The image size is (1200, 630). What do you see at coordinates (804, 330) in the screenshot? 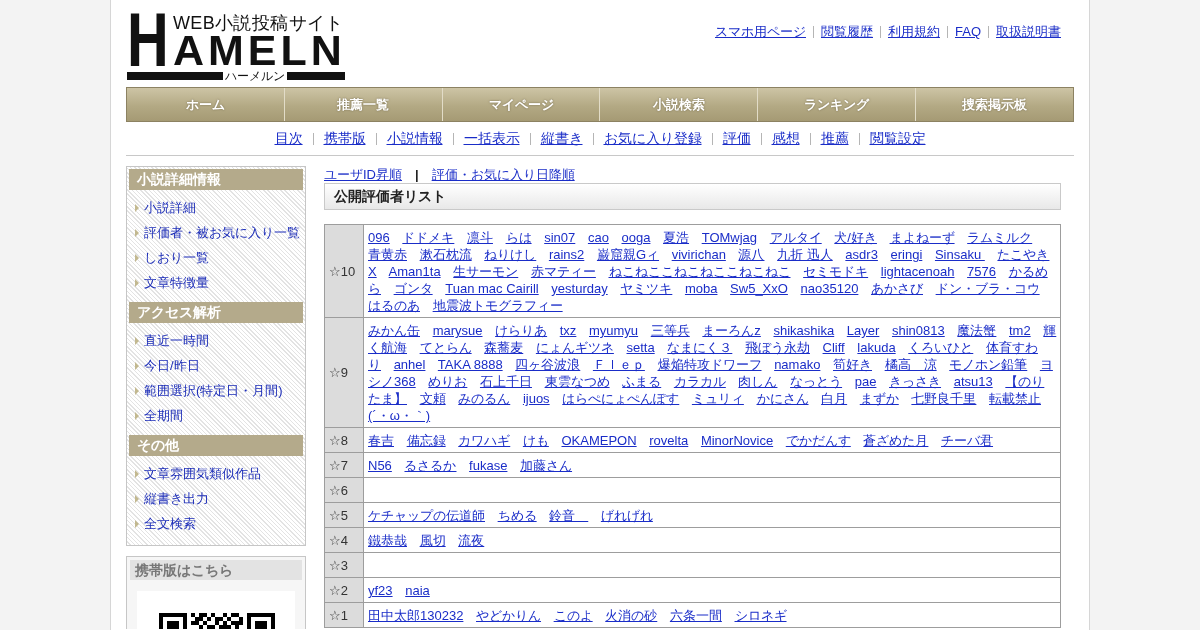
I see `user-link: shikashika` at bounding box center [804, 330].